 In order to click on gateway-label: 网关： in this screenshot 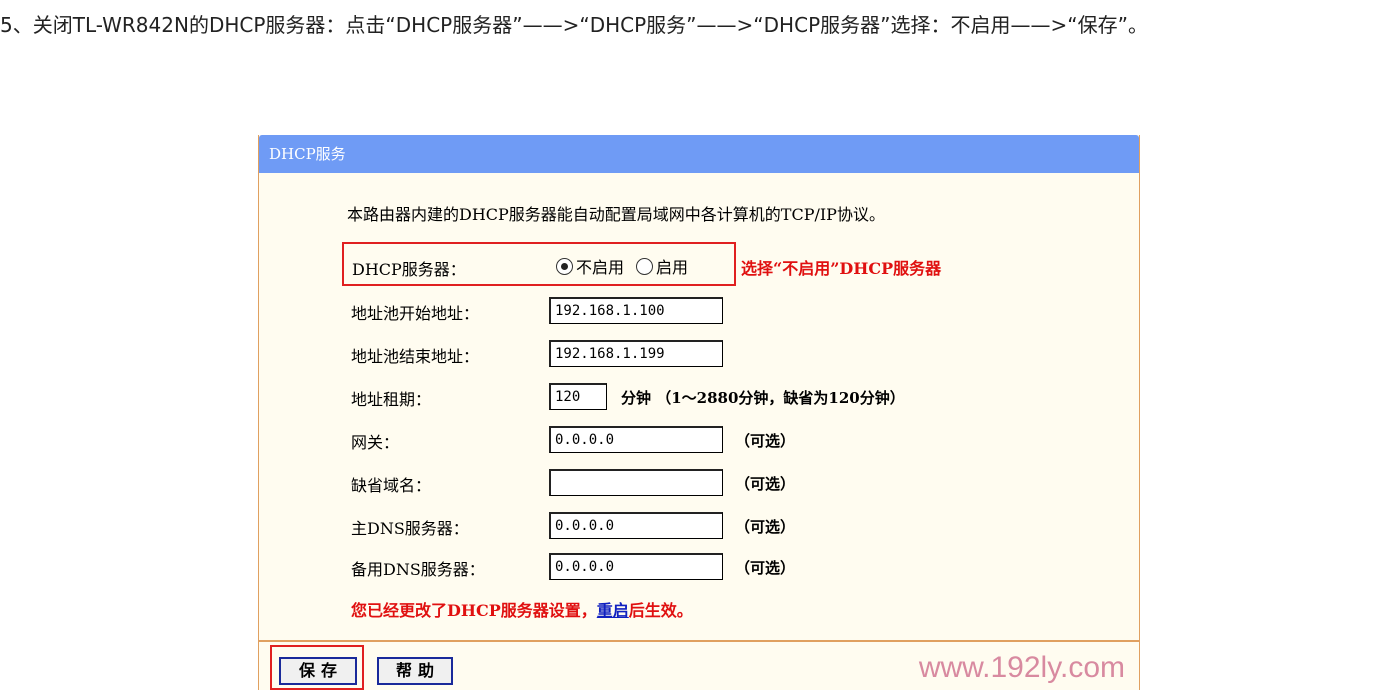, I will do `click(375, 442)`.